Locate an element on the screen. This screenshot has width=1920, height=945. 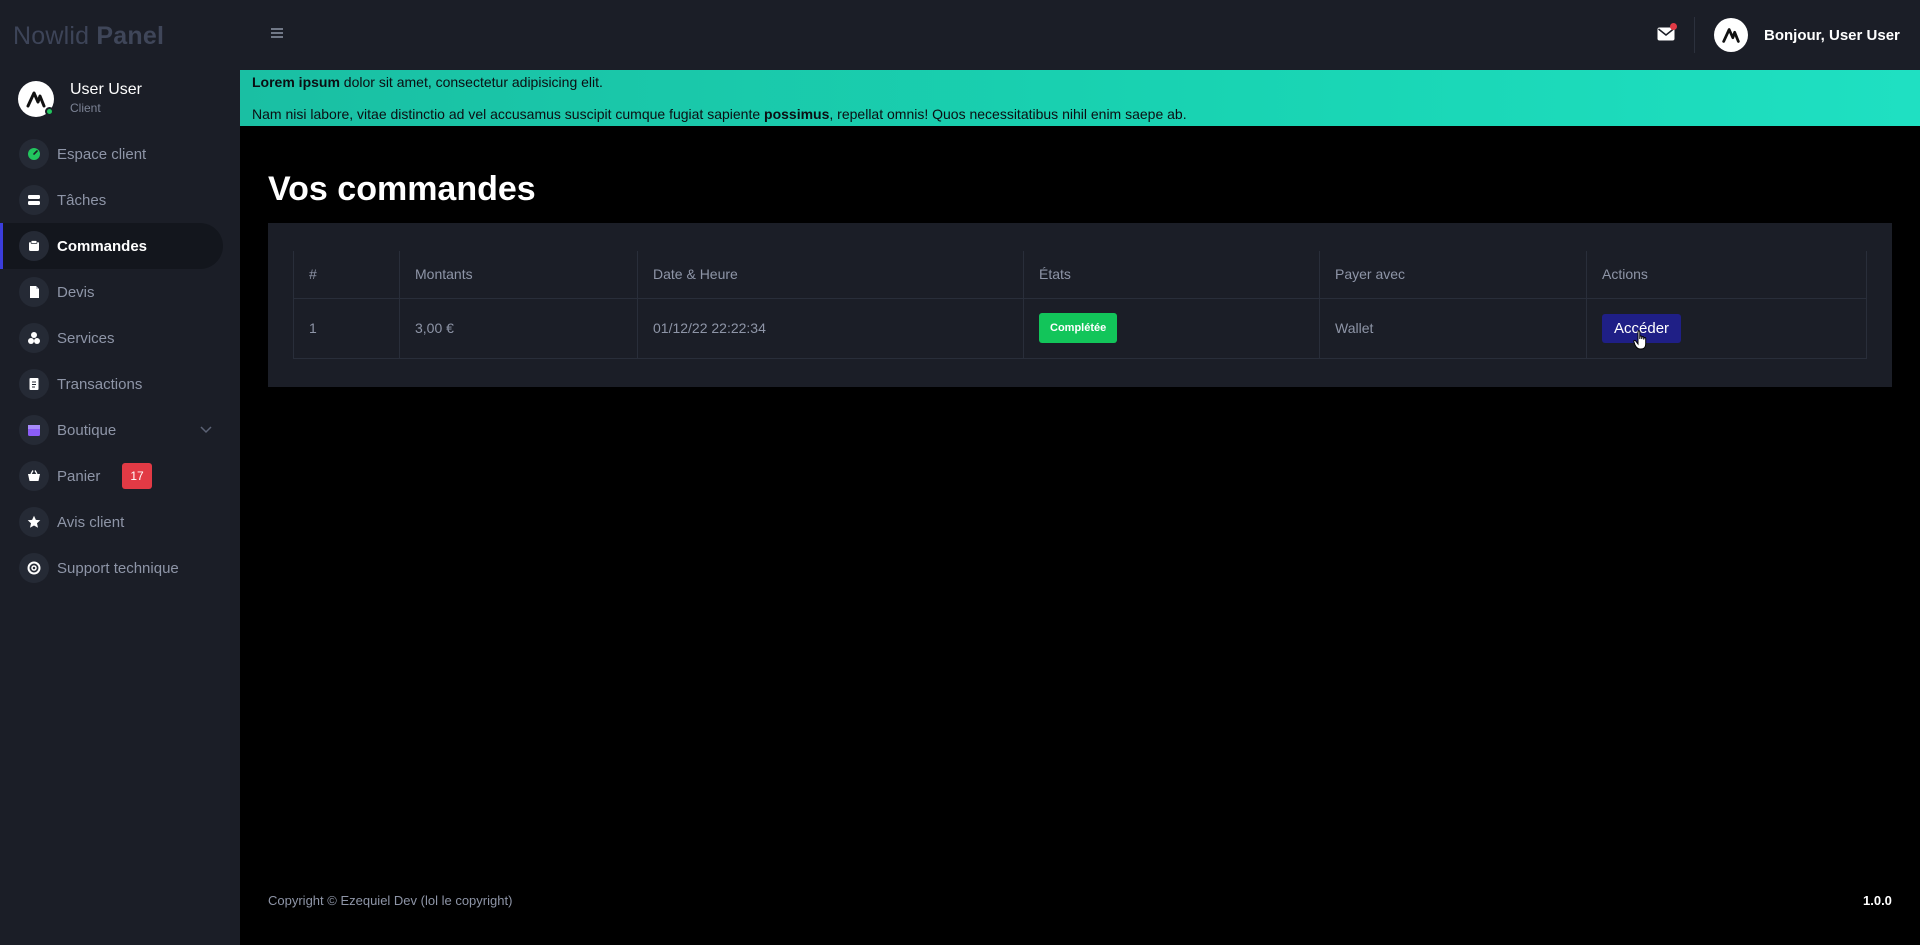
order-id: 1 is located at coordinates (346, 328).